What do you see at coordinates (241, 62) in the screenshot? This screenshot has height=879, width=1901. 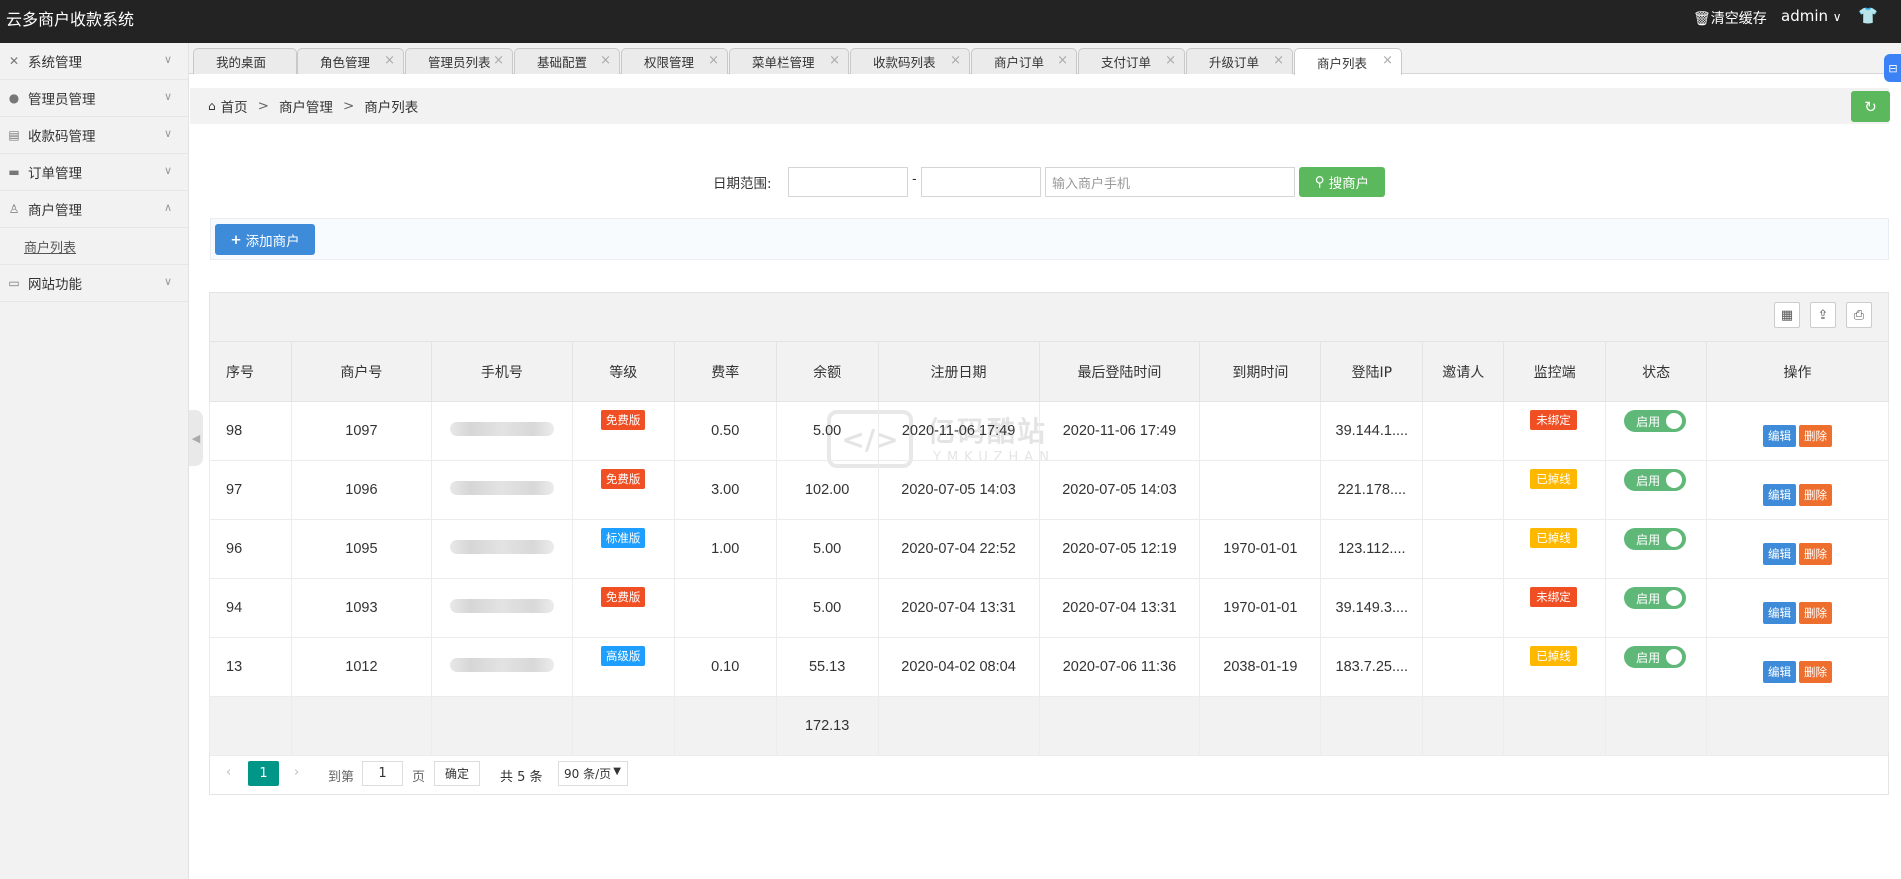 I see `tab-label: 我的桌面` at bounding box center [241, 62].